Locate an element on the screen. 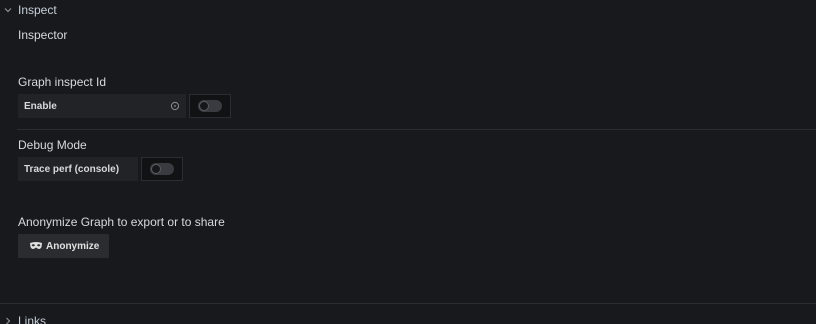  trace-perf-label: Trace perf (console) is located at coordinates (72, 169).